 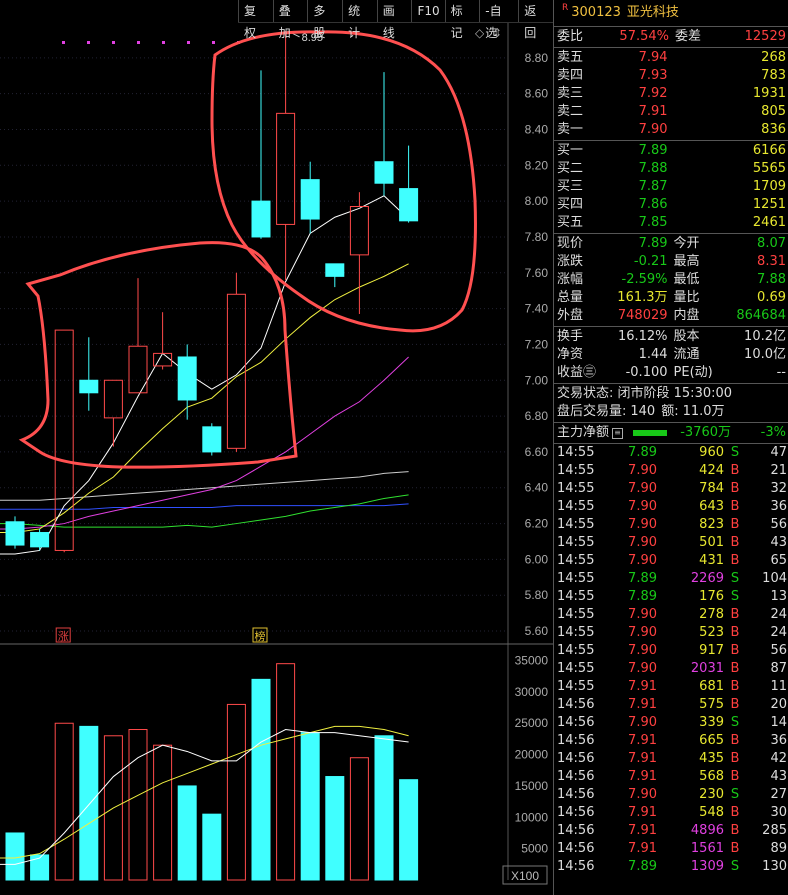 What do you see at coordinates (761, 315) in the screenshot?
I see `stat-value: 864684` at bounding box center [761, 315].